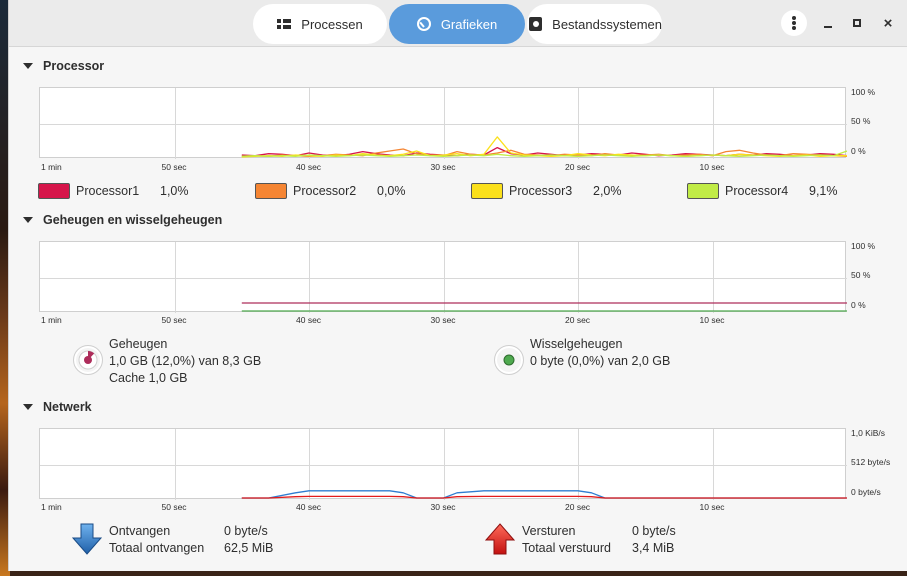  What do you see at coordinates (566, 548) in the screenshot?
I see `total-sent-label: Totaal verstuurd` at bounding box center [566, 548].